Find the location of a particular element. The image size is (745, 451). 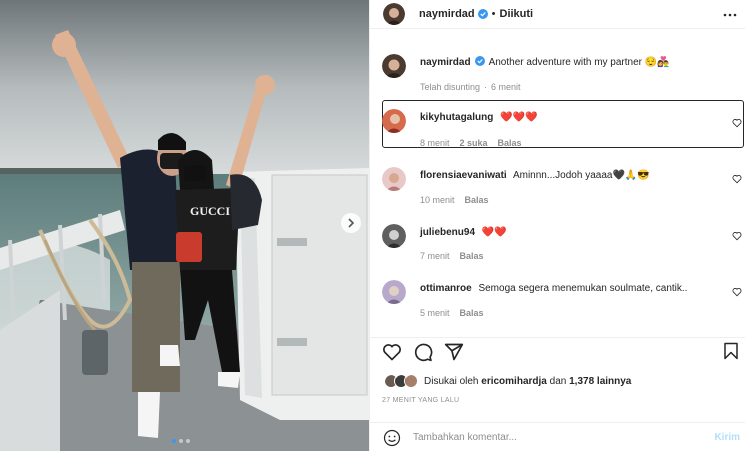

follow-button: Diikuti is located at coordinates (517, 14).